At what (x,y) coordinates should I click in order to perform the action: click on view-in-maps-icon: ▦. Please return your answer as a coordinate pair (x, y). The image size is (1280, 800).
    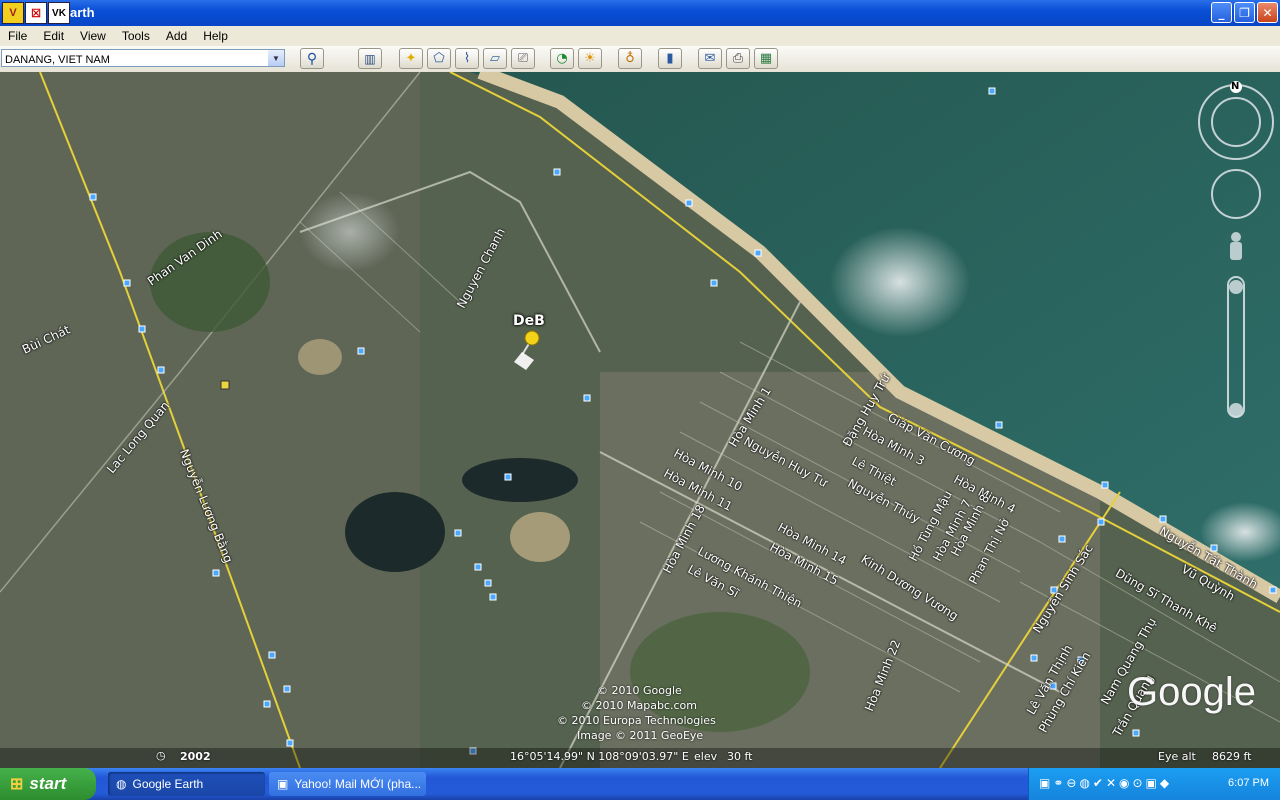
    Looking at the image, I should click on (766, 58).